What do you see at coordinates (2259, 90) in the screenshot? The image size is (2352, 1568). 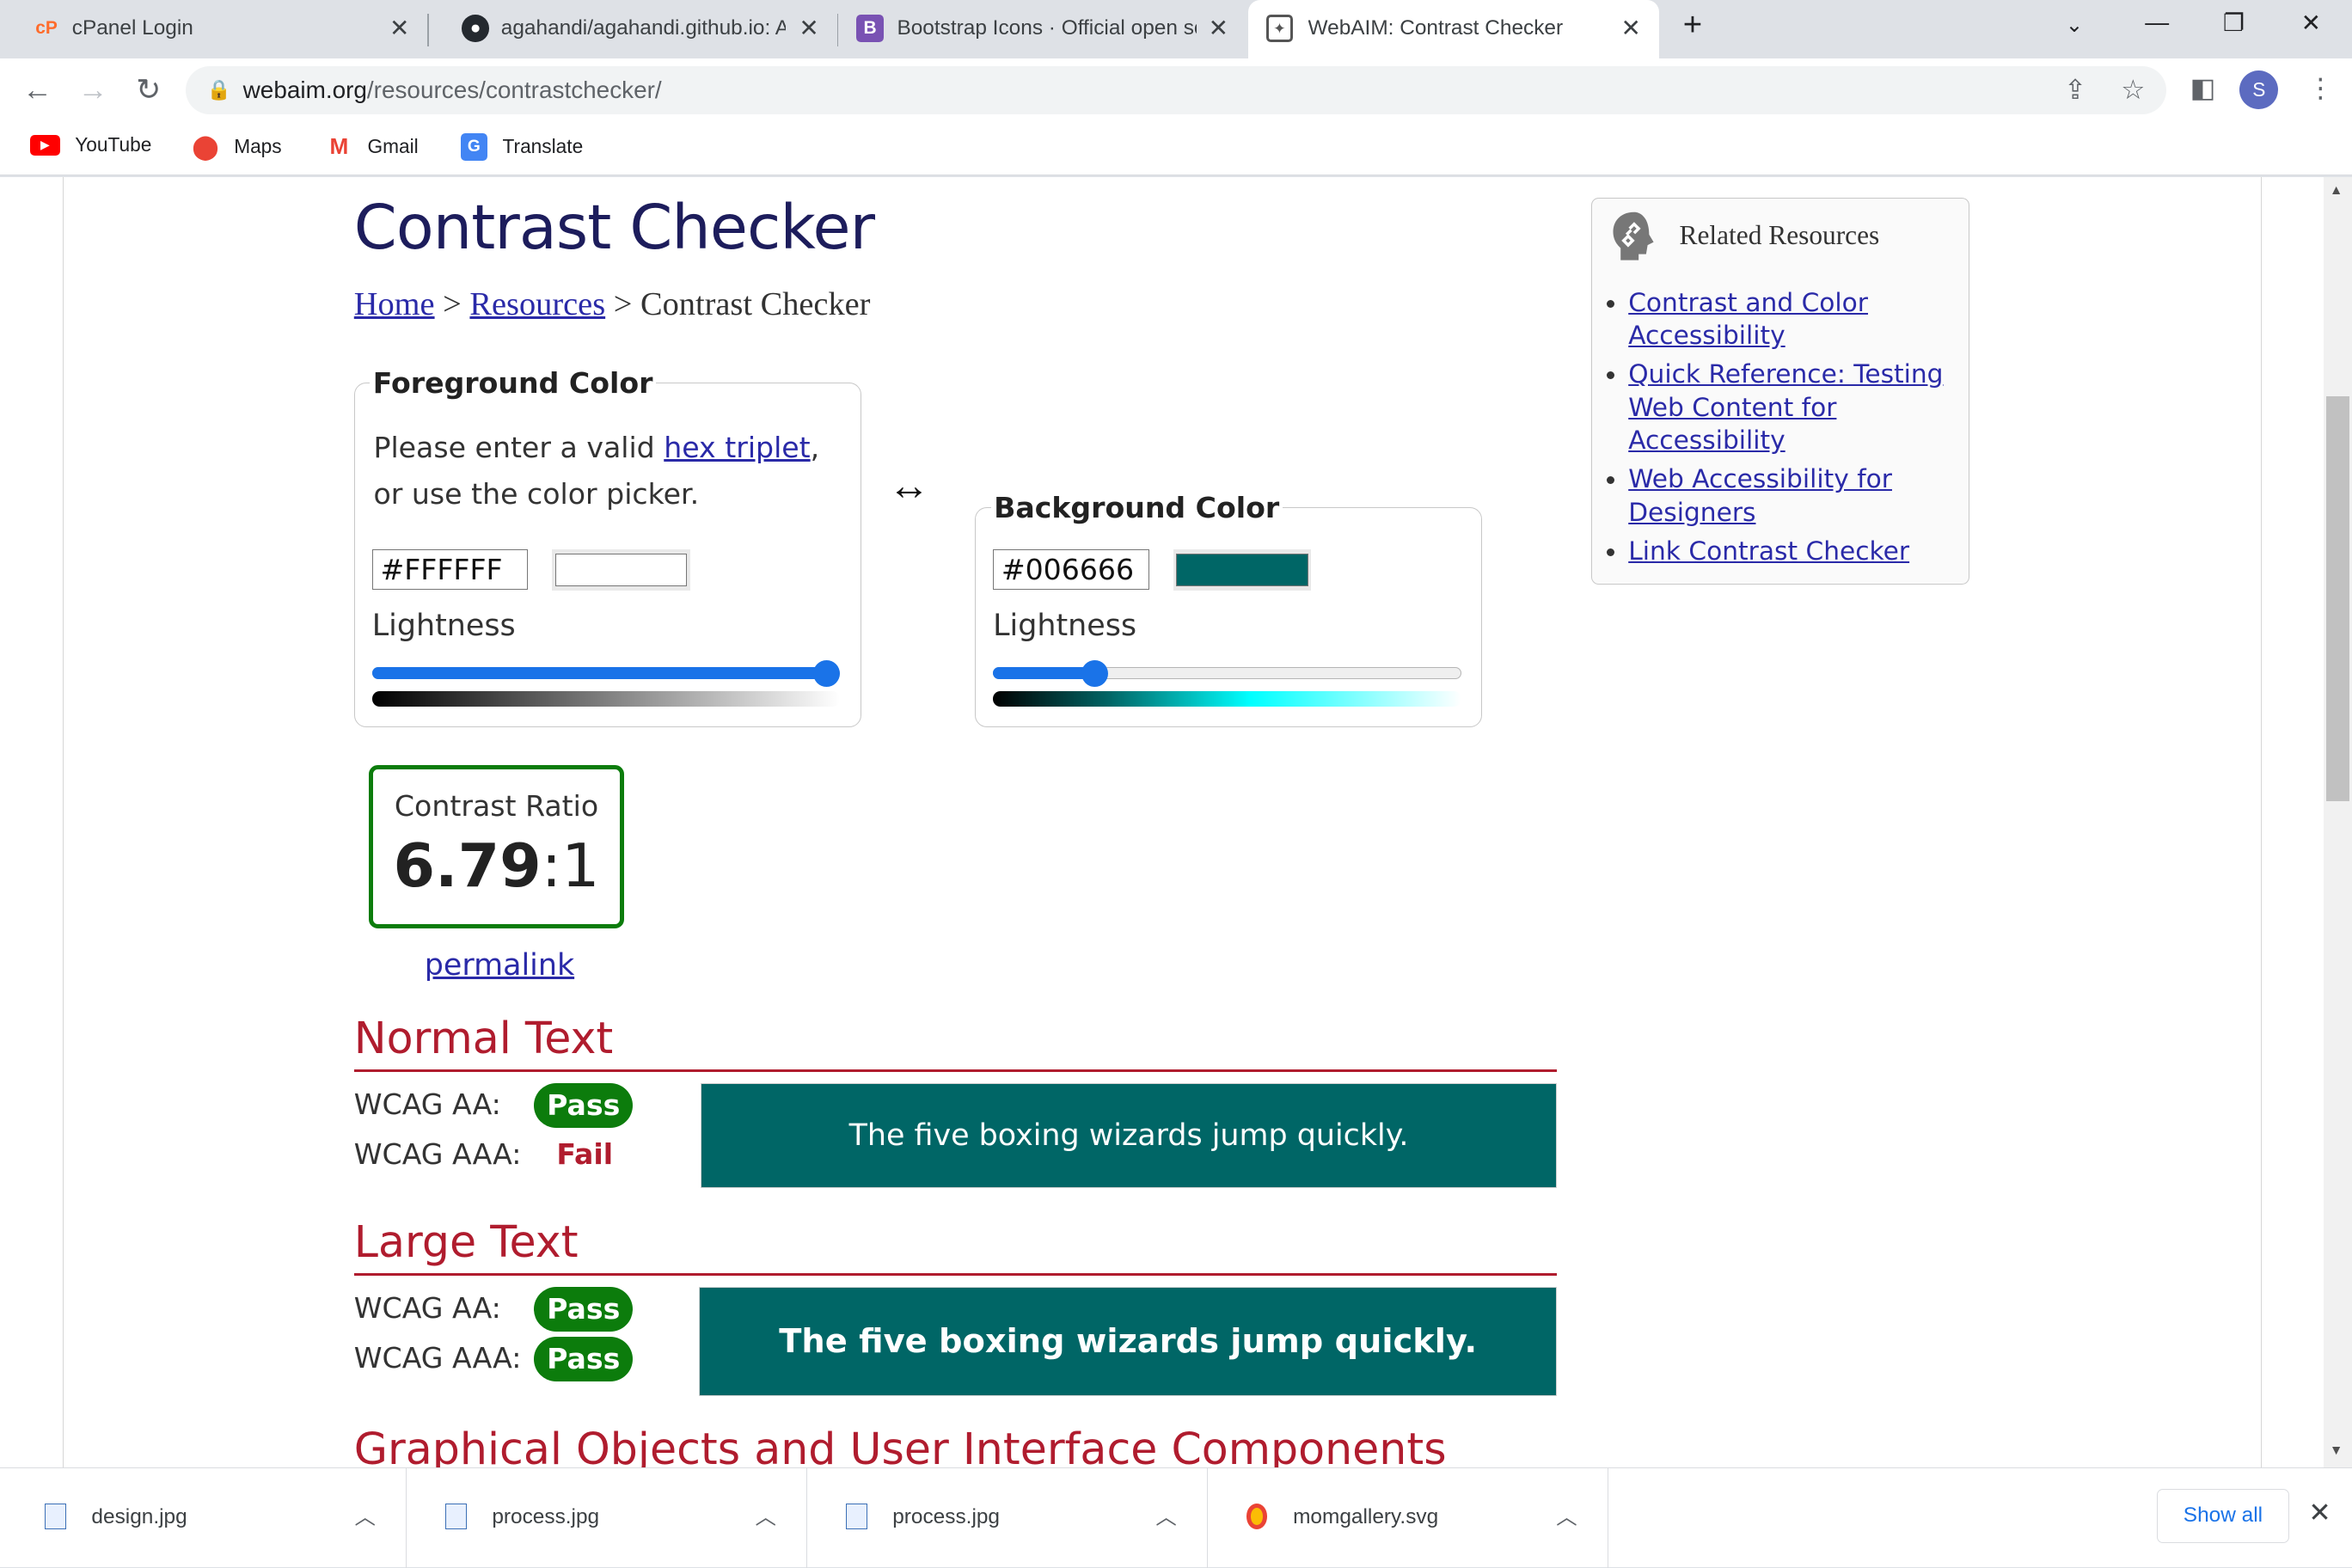 I see `avatar: S` at bounding box center [2259, 90].